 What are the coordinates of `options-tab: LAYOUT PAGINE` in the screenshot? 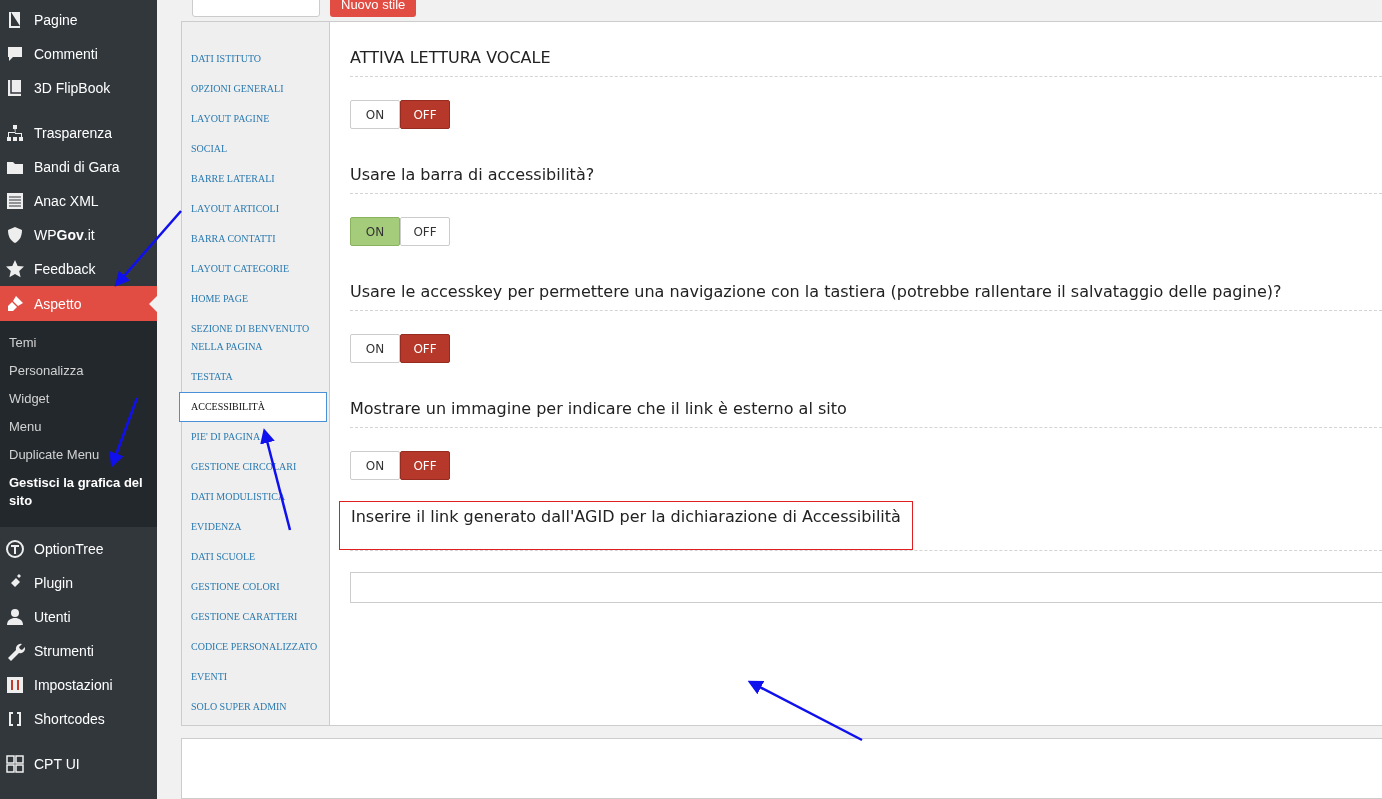 It's located at (255, 119).